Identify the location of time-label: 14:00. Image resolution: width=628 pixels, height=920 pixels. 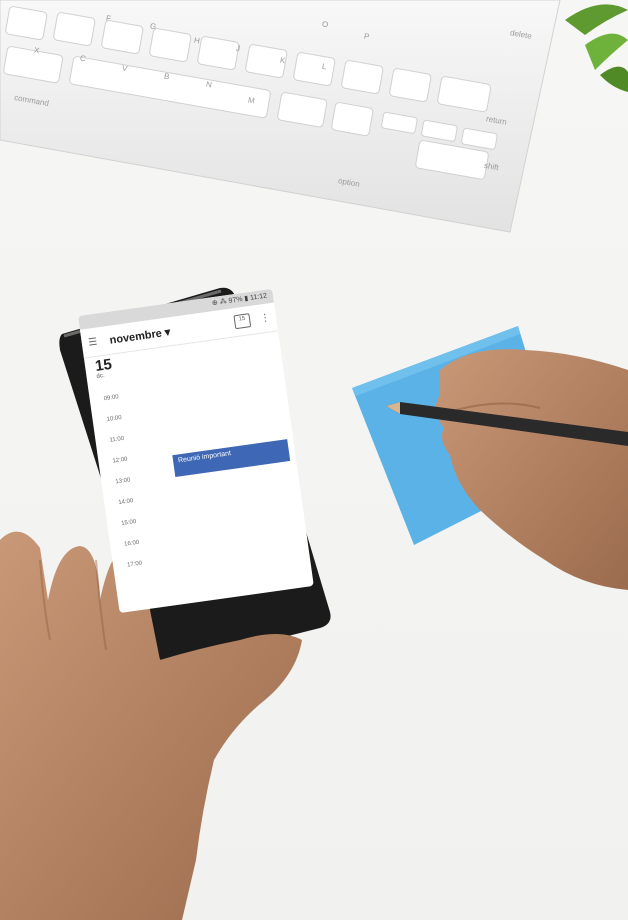
(126, 502).